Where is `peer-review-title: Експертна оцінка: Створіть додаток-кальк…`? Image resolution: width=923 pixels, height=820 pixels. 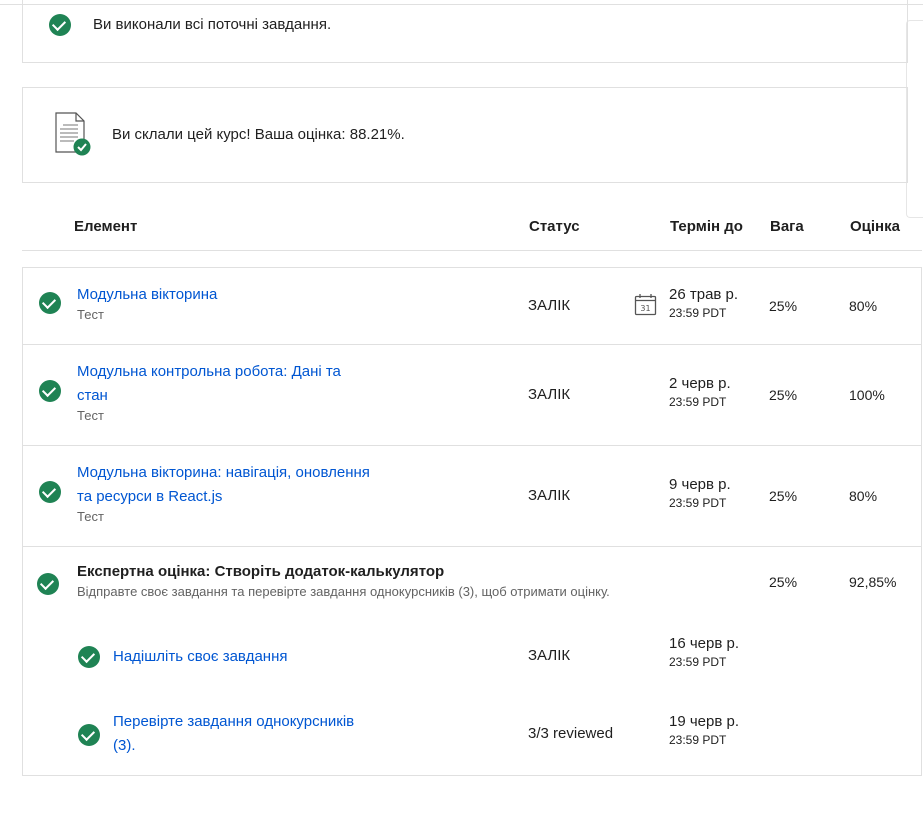 peer-review-title: Експертна оцінка: Створіть додаток-кальк… is located at coordinates (261, 571).